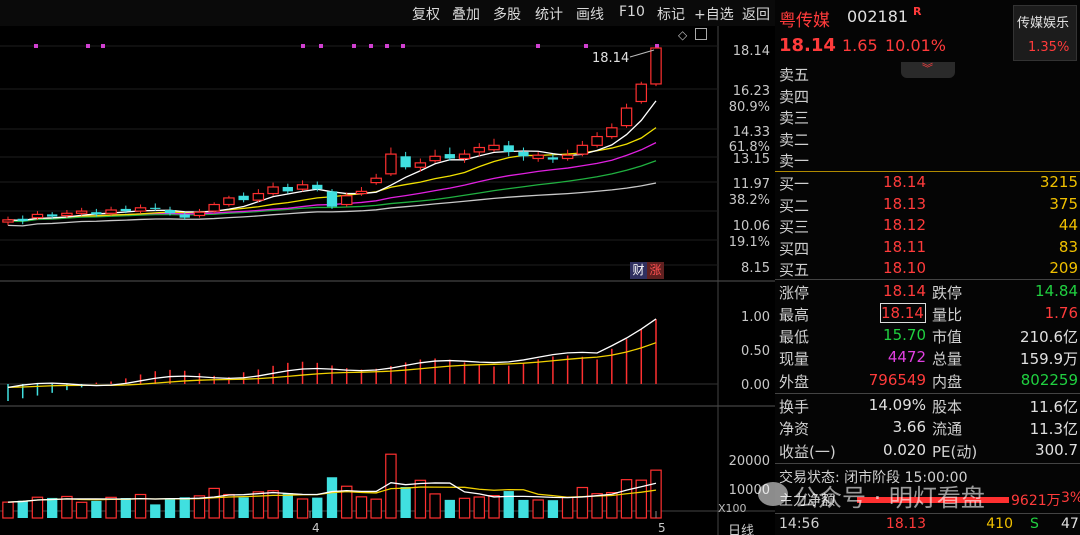  What do you see at coordinates (909, 427) in the screenshot?
I see `nav-value: 3.66` at bounding box center [909, 427].